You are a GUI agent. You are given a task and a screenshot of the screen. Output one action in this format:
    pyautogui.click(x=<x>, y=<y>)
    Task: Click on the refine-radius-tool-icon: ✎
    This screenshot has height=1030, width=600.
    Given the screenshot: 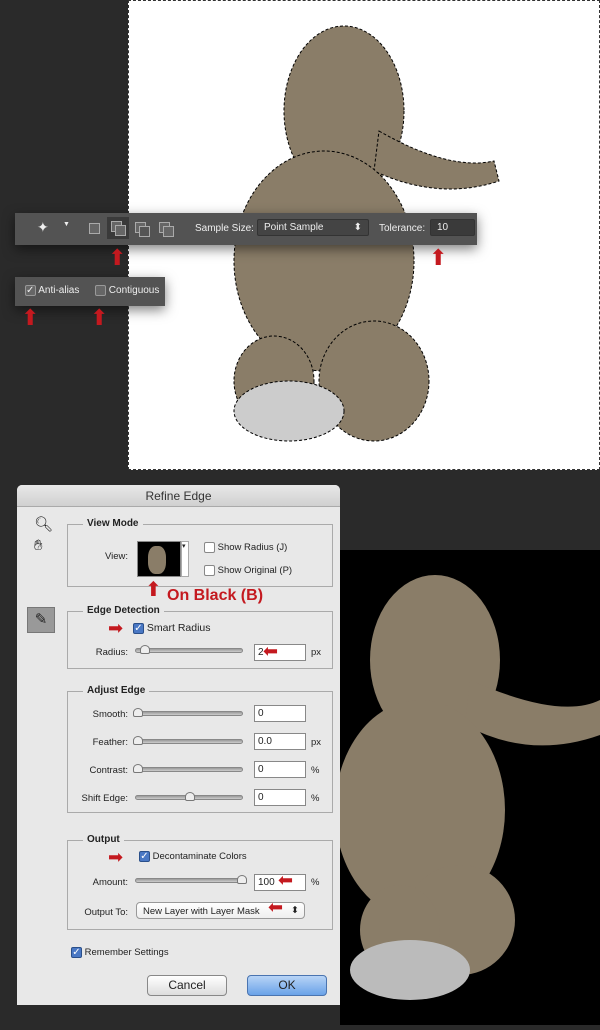 What is the action you would take?
    pyautogui.click(x=41, y=620)
    